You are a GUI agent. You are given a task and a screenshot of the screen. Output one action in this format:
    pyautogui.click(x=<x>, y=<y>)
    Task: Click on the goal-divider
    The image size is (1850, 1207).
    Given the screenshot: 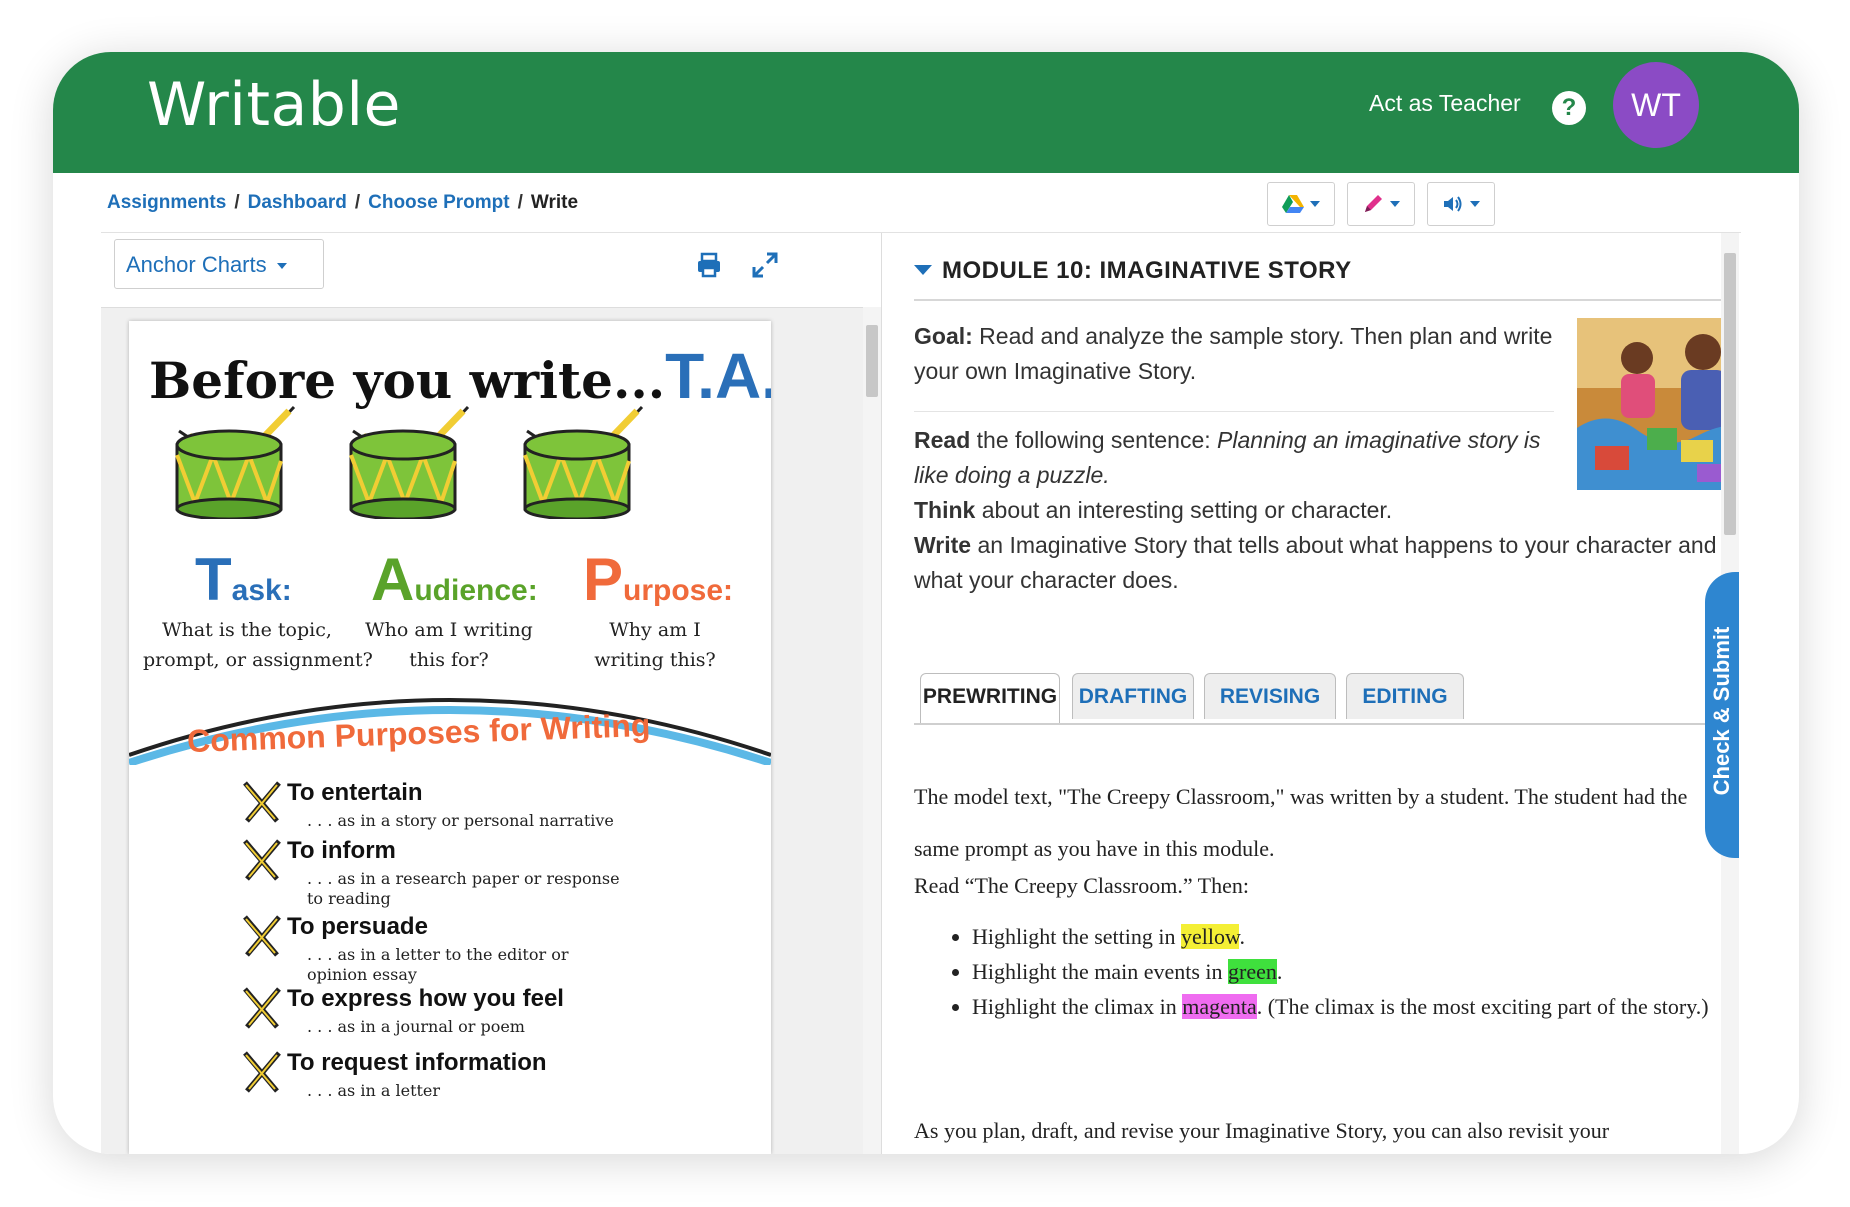 What is the action you would take?
    pyautogui.click(x=1234, y=411)
    